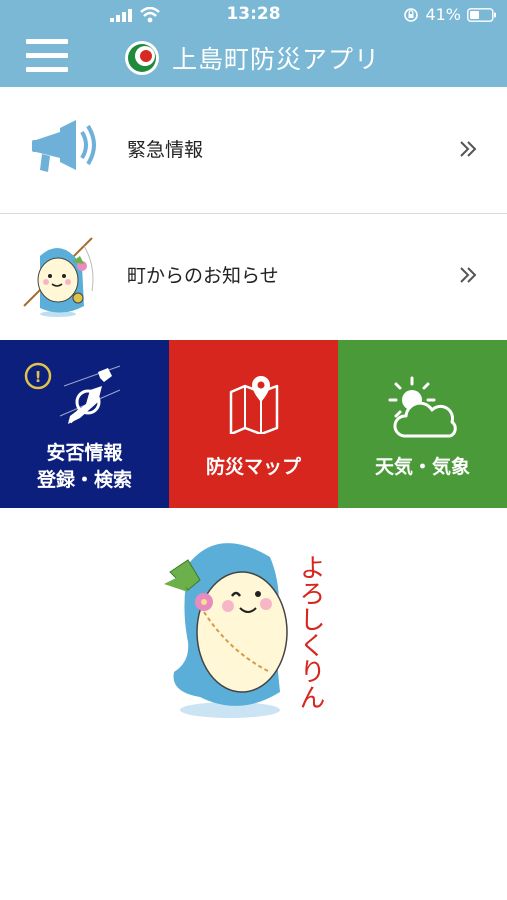 This screenshot has height=900, width=507. Describe the element at coordinates (411, 14) in the screenshot. I see `orientation-lock-icon` at that location.